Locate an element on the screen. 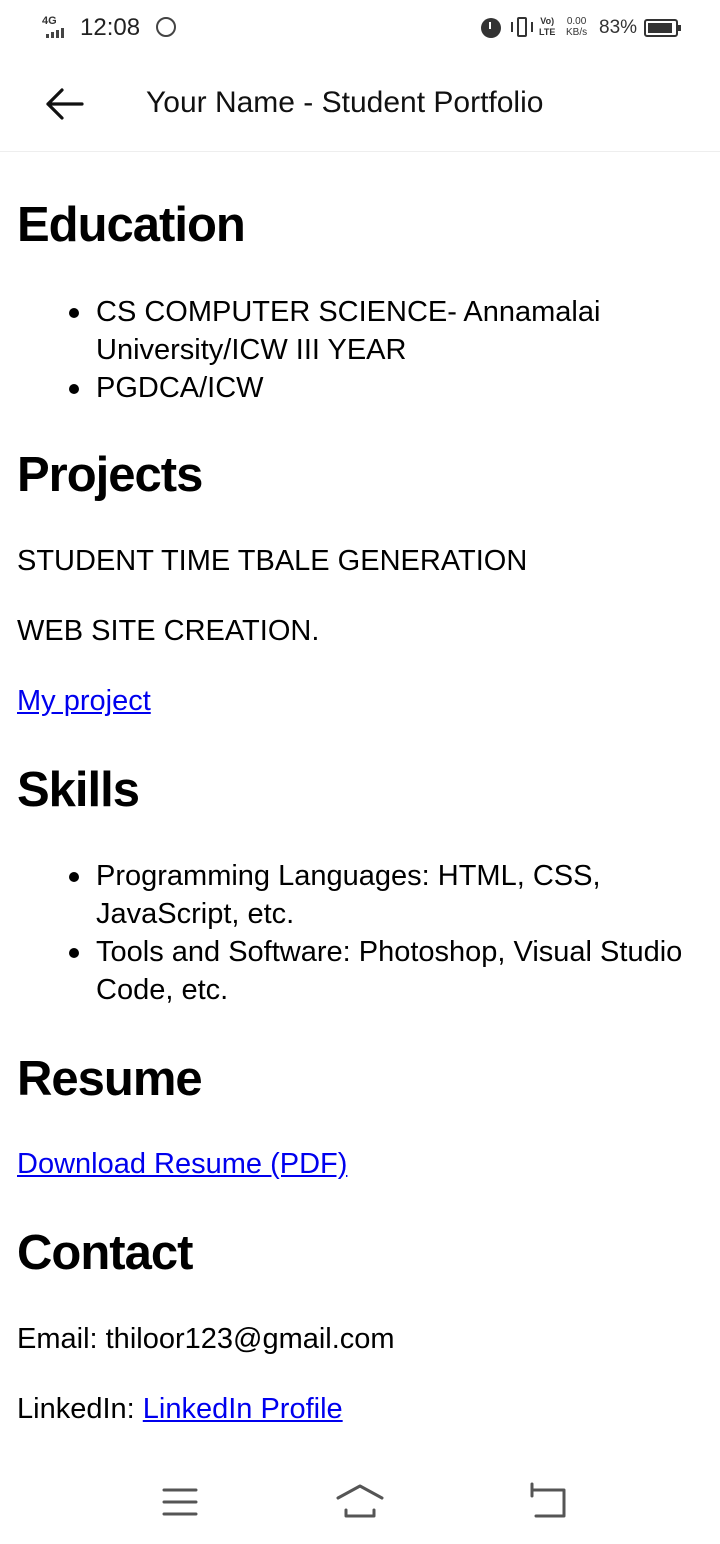  skills-heading: Skills is located at coordinates (78, 790).